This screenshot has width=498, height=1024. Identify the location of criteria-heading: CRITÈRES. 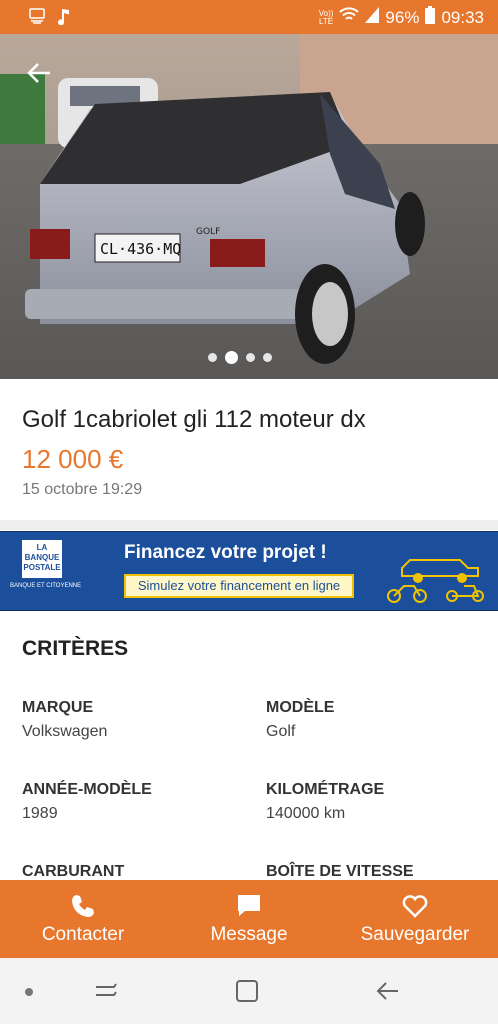
(75, 648).